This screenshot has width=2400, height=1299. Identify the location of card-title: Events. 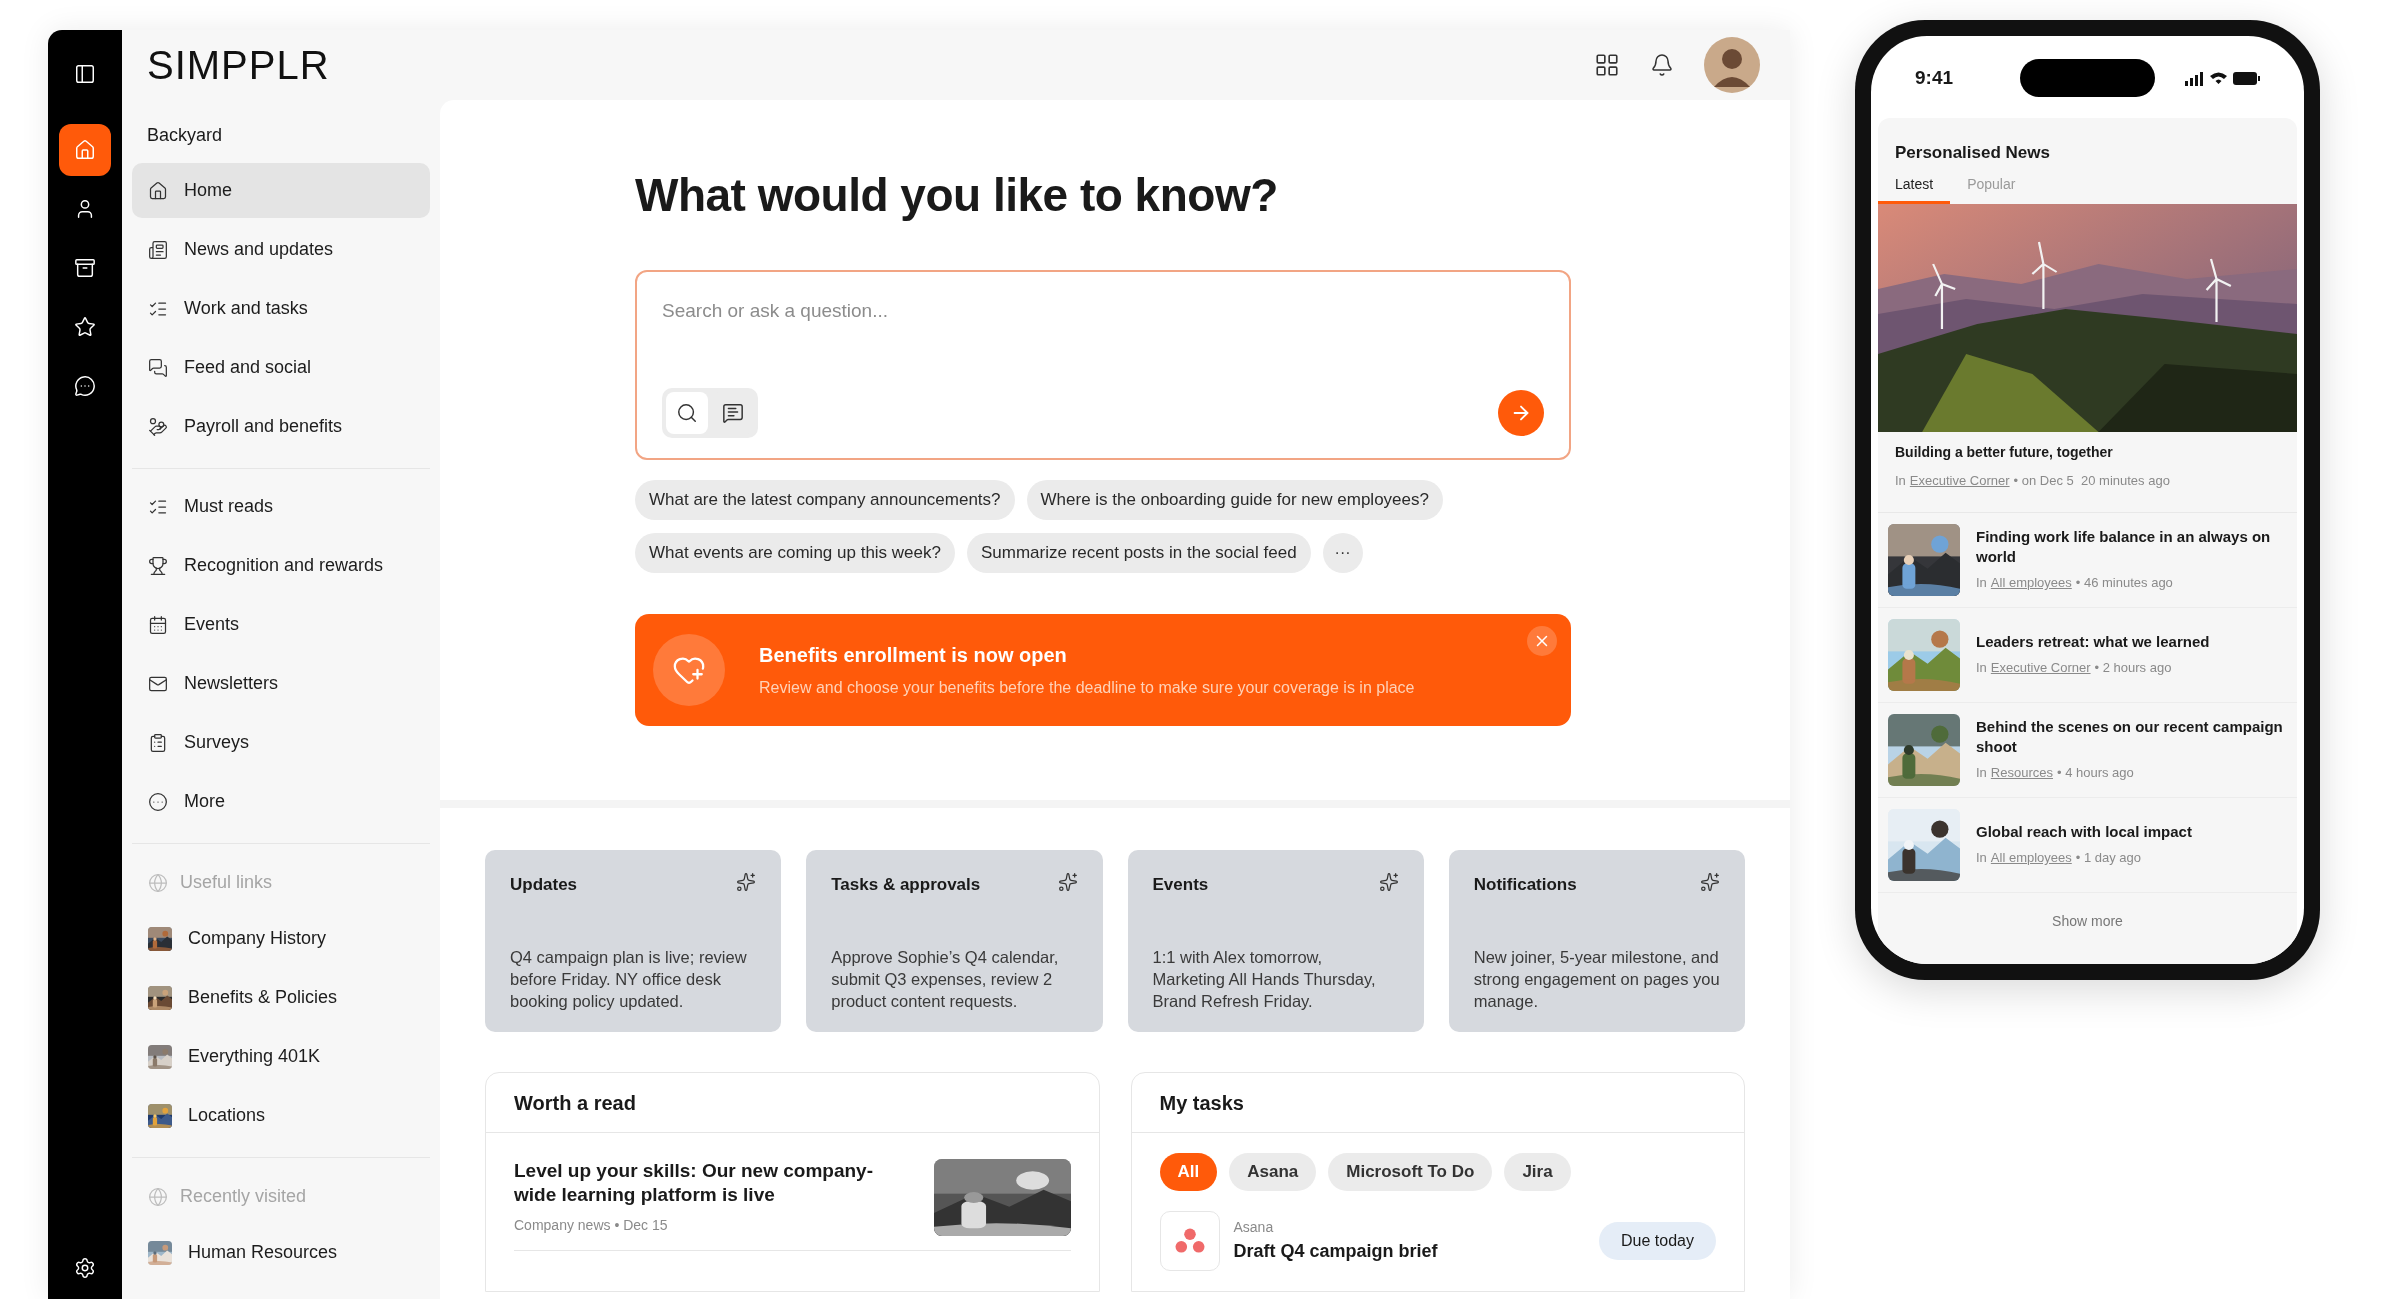
(1180, 885).